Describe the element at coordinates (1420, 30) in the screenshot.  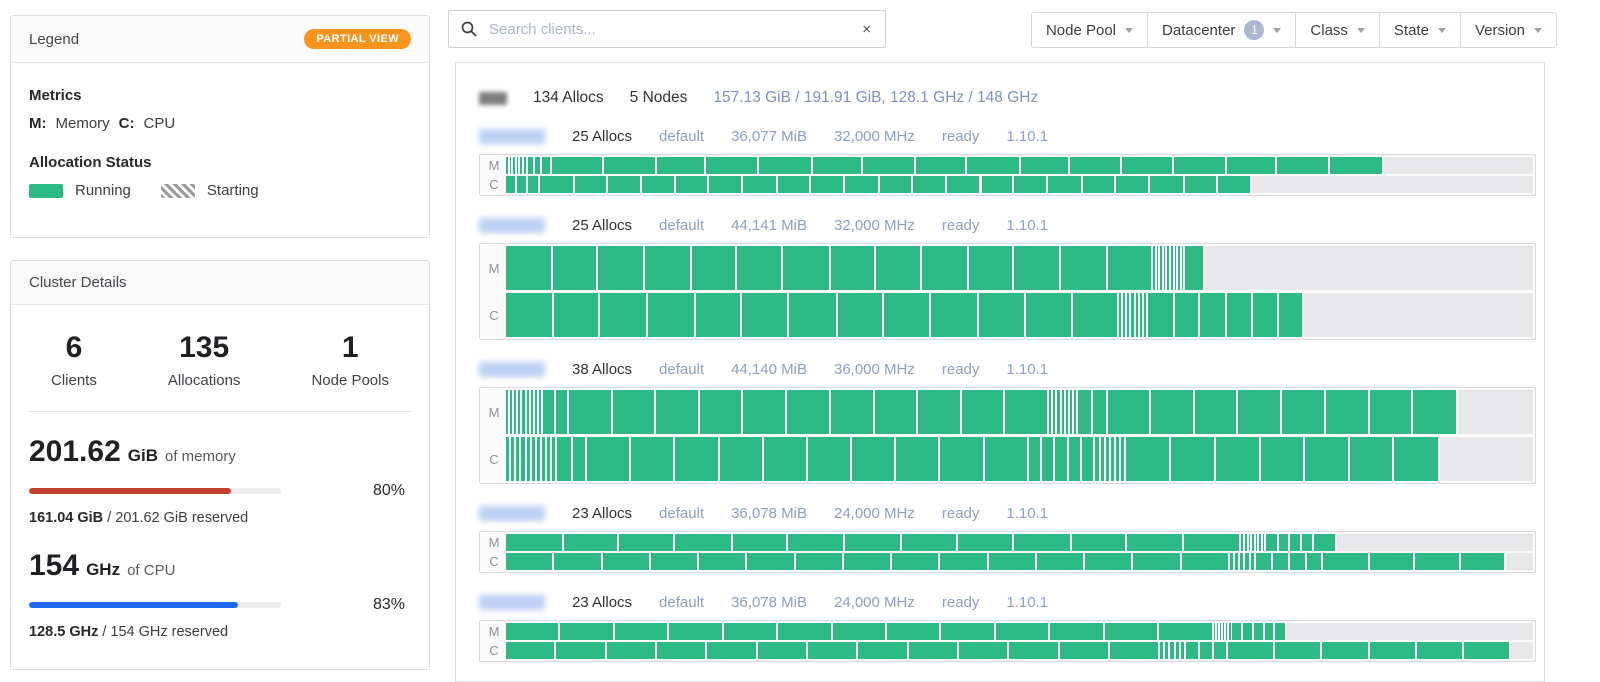
I see `filter-state: State` at that location.